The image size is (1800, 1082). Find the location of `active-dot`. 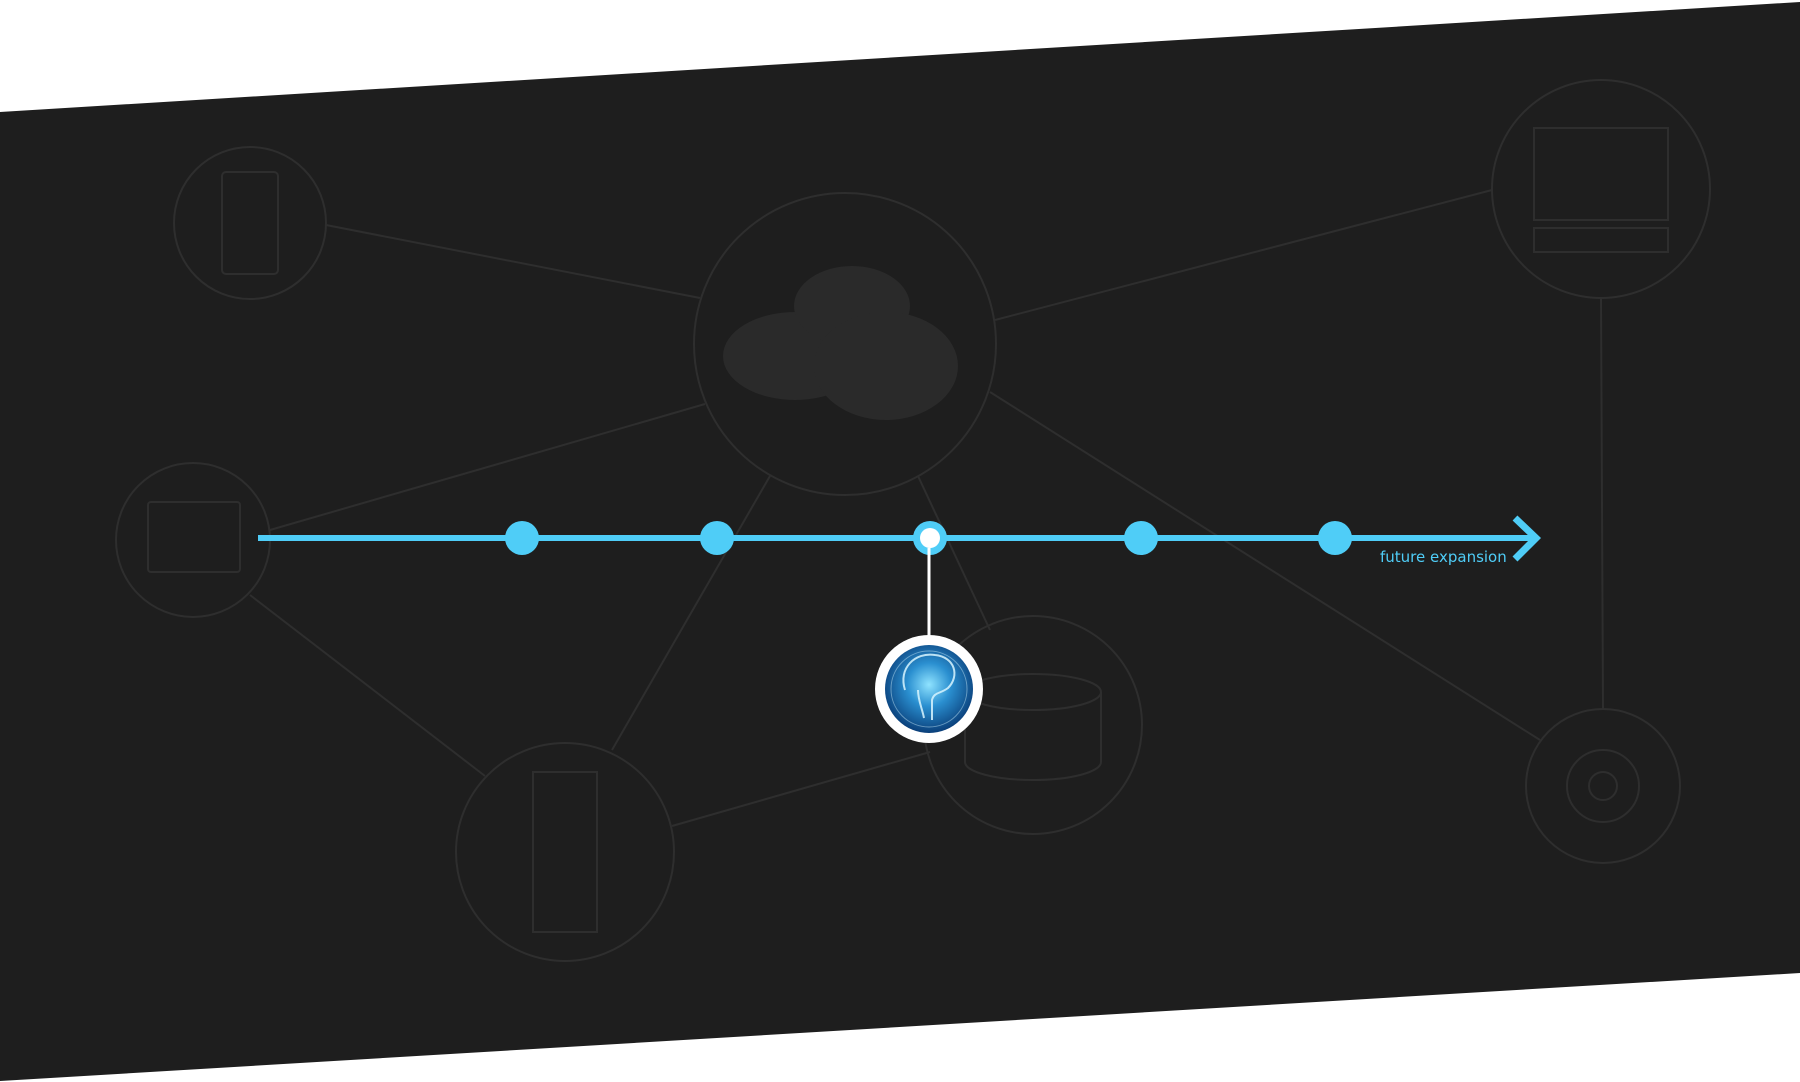

active-dot is located at coordinates (930, 538).